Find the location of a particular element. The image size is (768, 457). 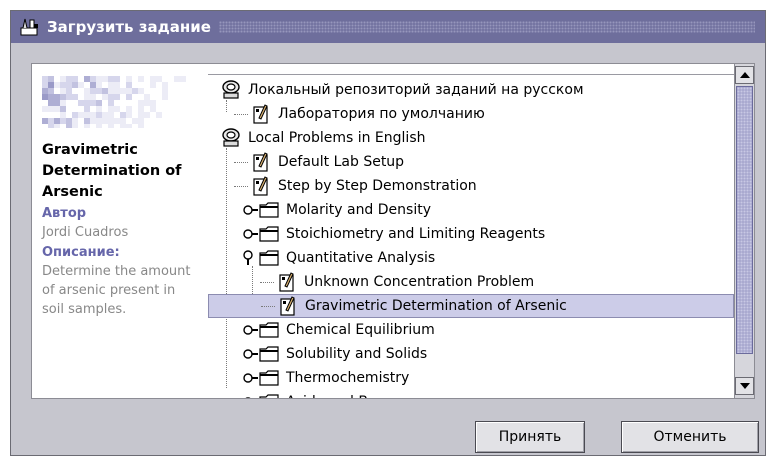

cancel-button: Отменить is located at coordinates (690, 437).